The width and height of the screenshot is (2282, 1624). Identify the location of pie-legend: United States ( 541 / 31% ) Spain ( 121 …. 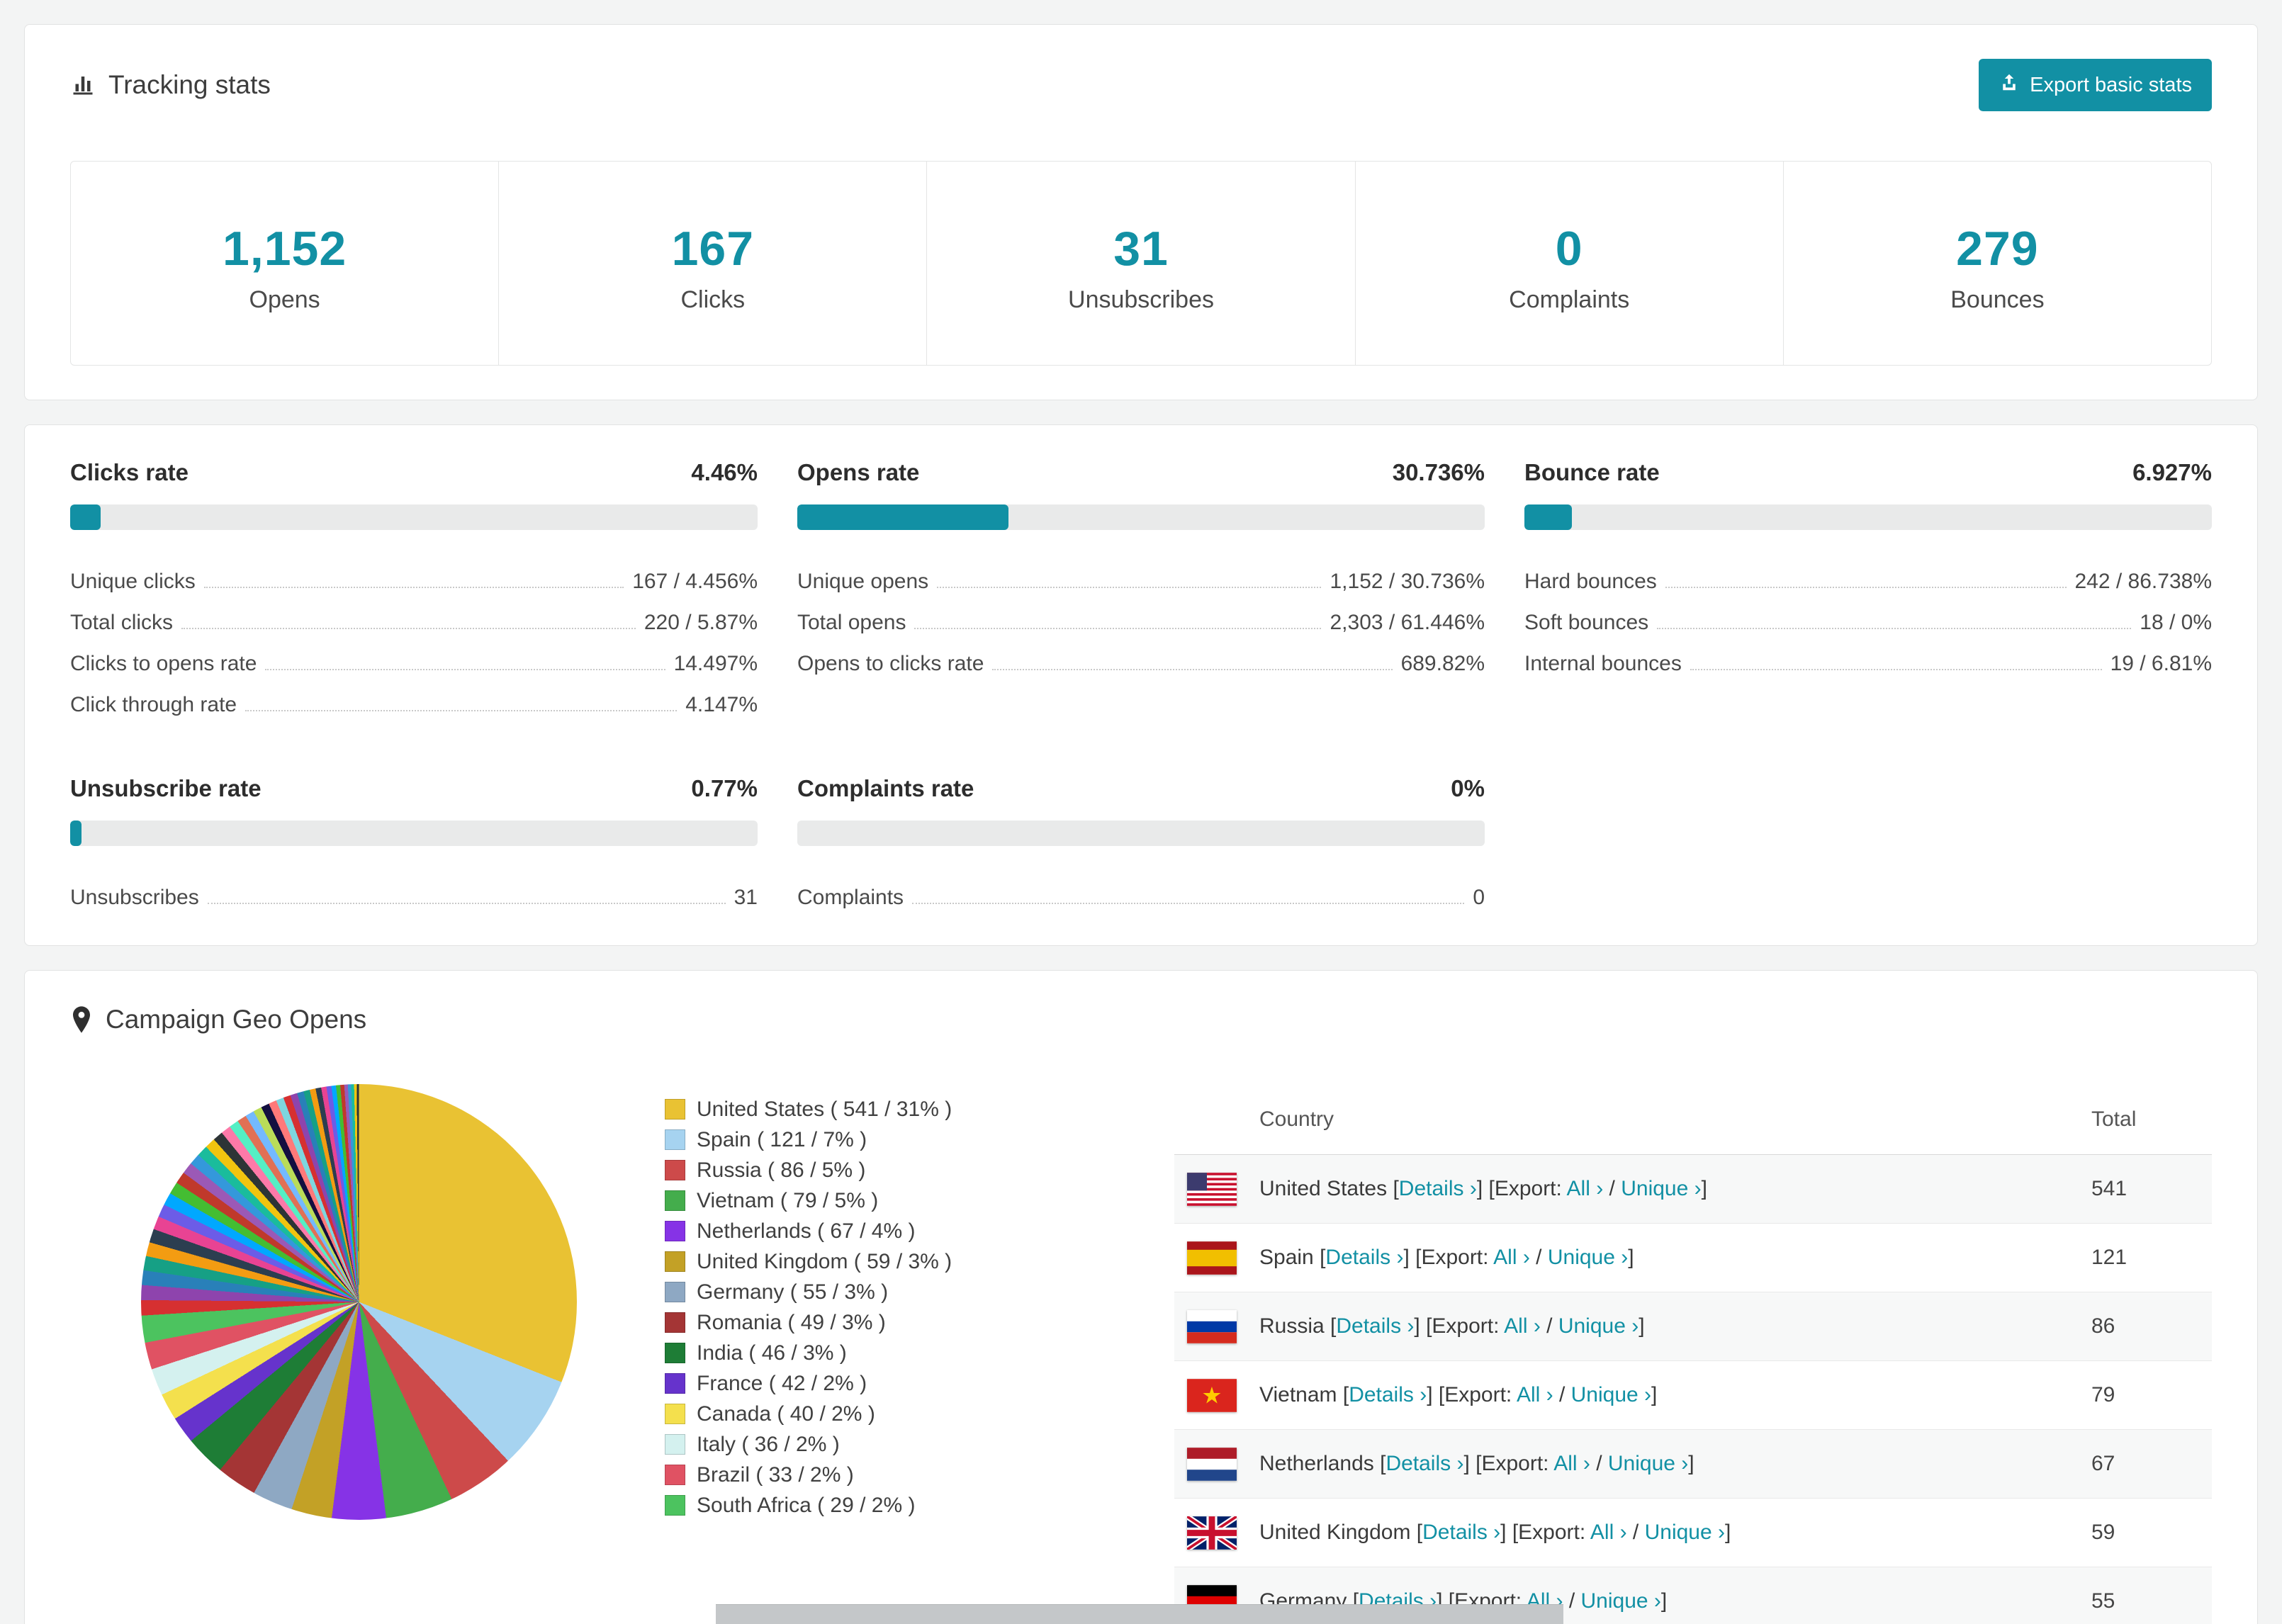
(821, 1307).